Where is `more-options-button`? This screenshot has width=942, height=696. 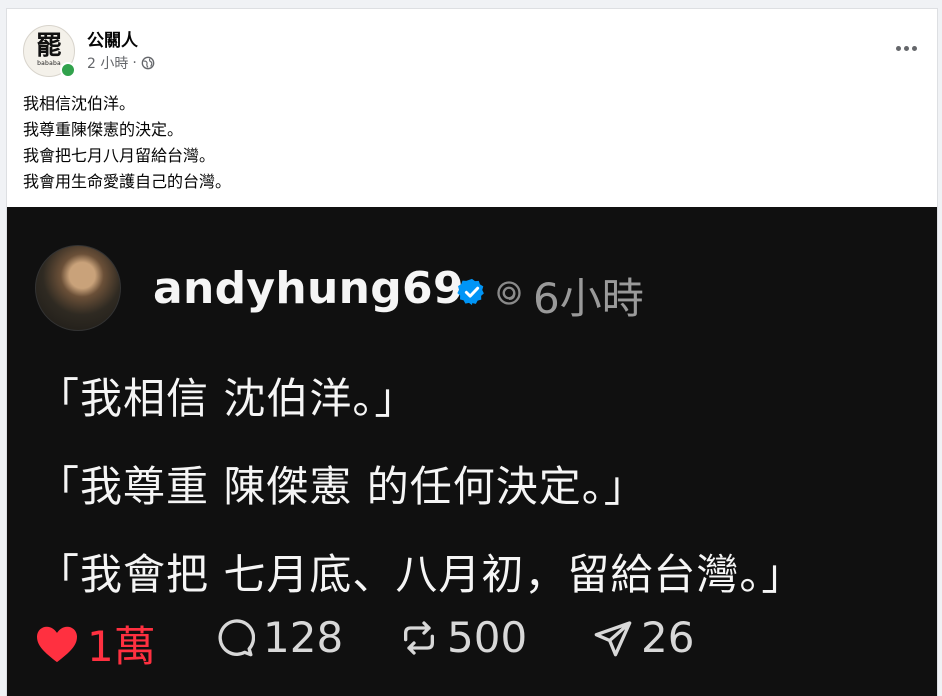
more-options-button is located at coordinates (906, 48).